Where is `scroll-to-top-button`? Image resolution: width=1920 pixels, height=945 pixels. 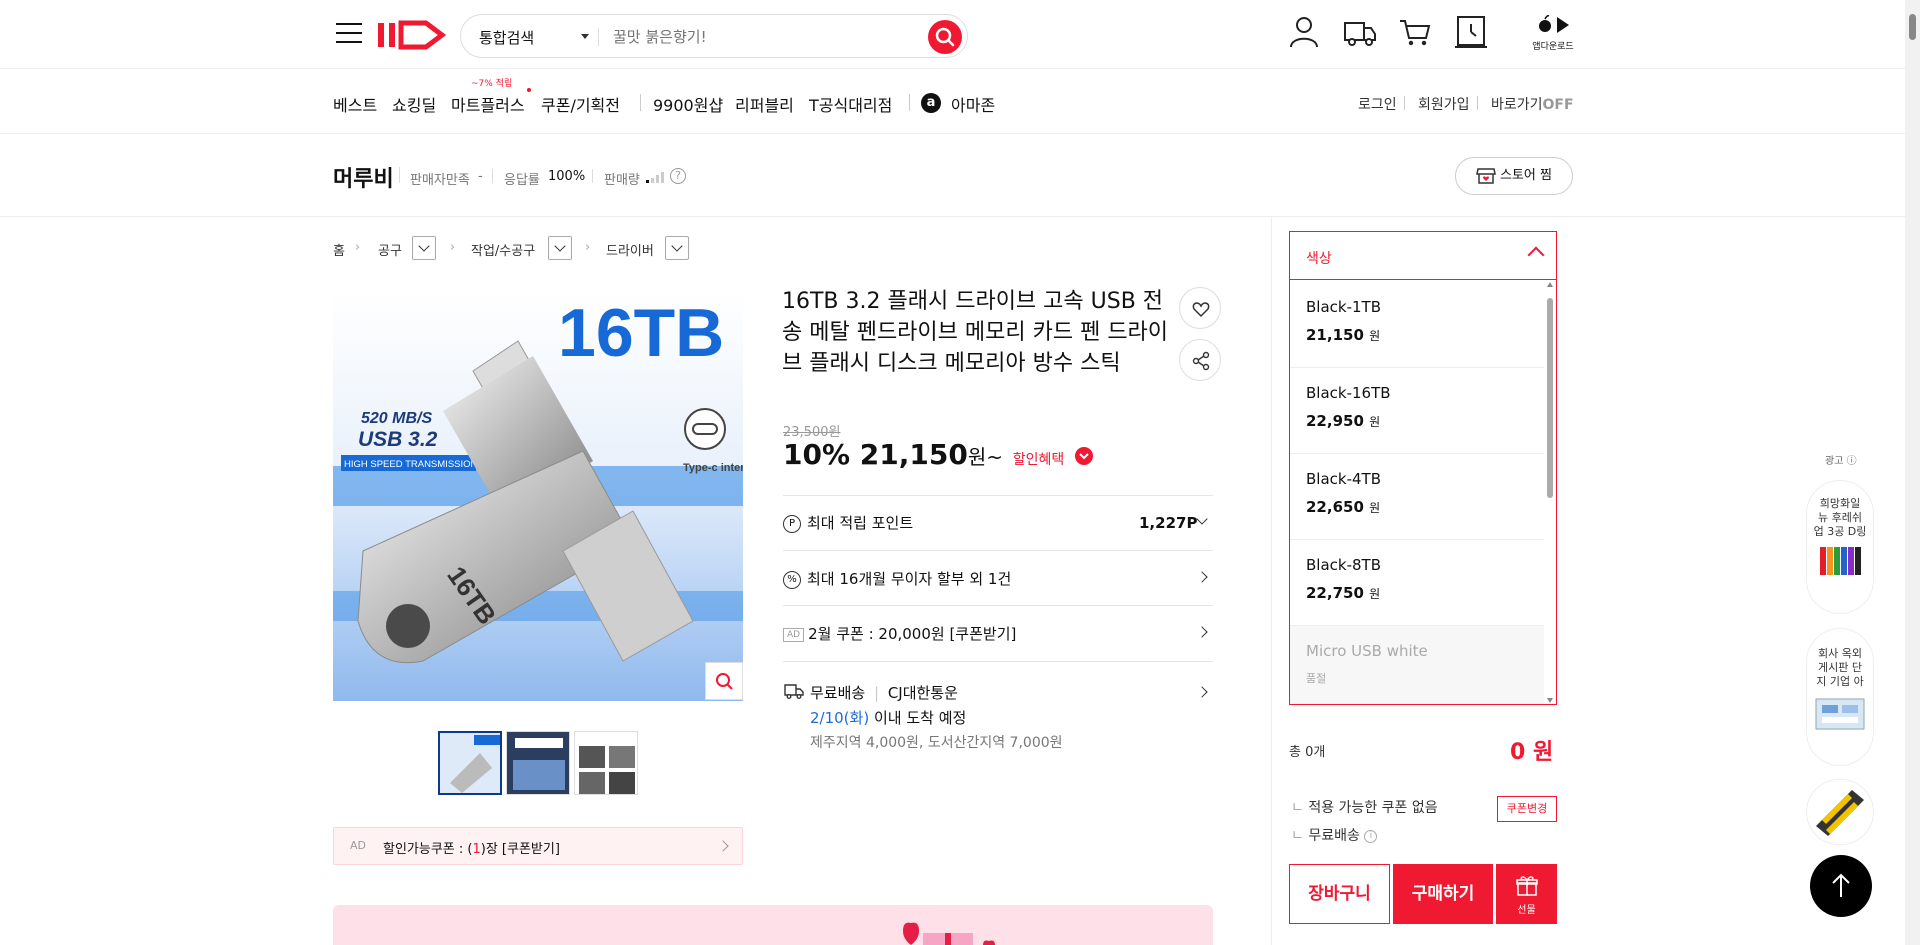 scroll-to-top-button is located at coordinates (1841, 886).